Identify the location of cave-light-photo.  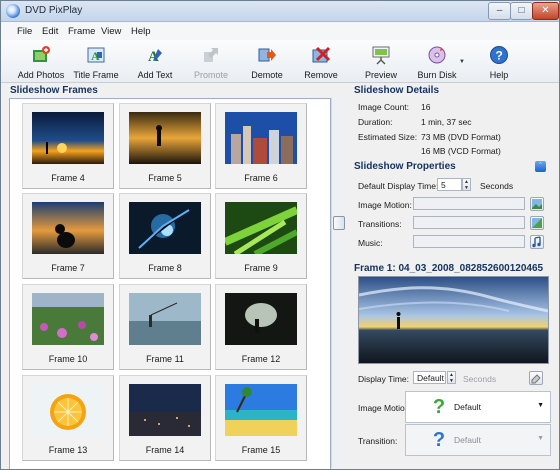
(261, 319).